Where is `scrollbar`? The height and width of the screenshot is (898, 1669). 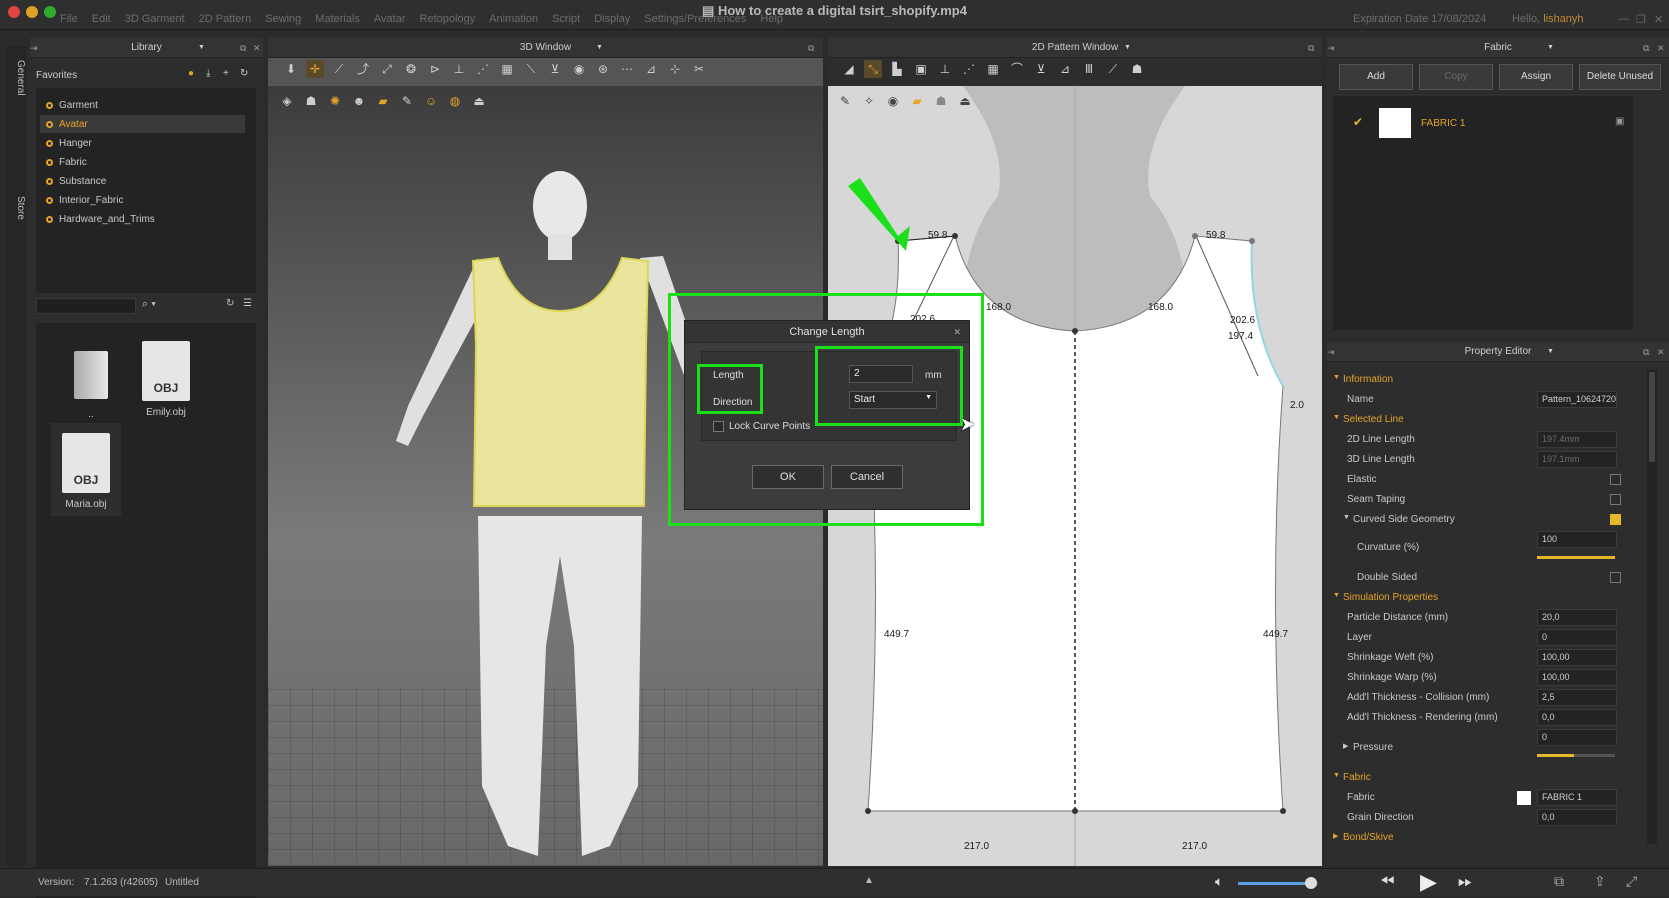 scrollbar is located at coordinates (1652, 607).